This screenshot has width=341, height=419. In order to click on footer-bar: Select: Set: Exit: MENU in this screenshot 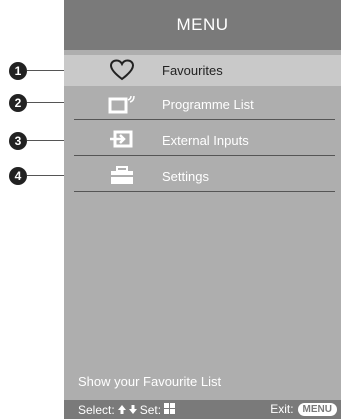, I will do `click(202, 409)`.